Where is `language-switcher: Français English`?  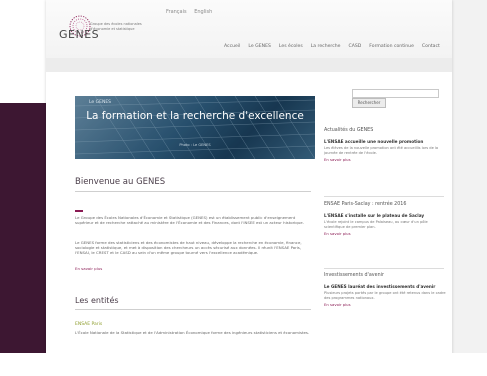
language-switcher: Français English is located at coordinates (192, 12).